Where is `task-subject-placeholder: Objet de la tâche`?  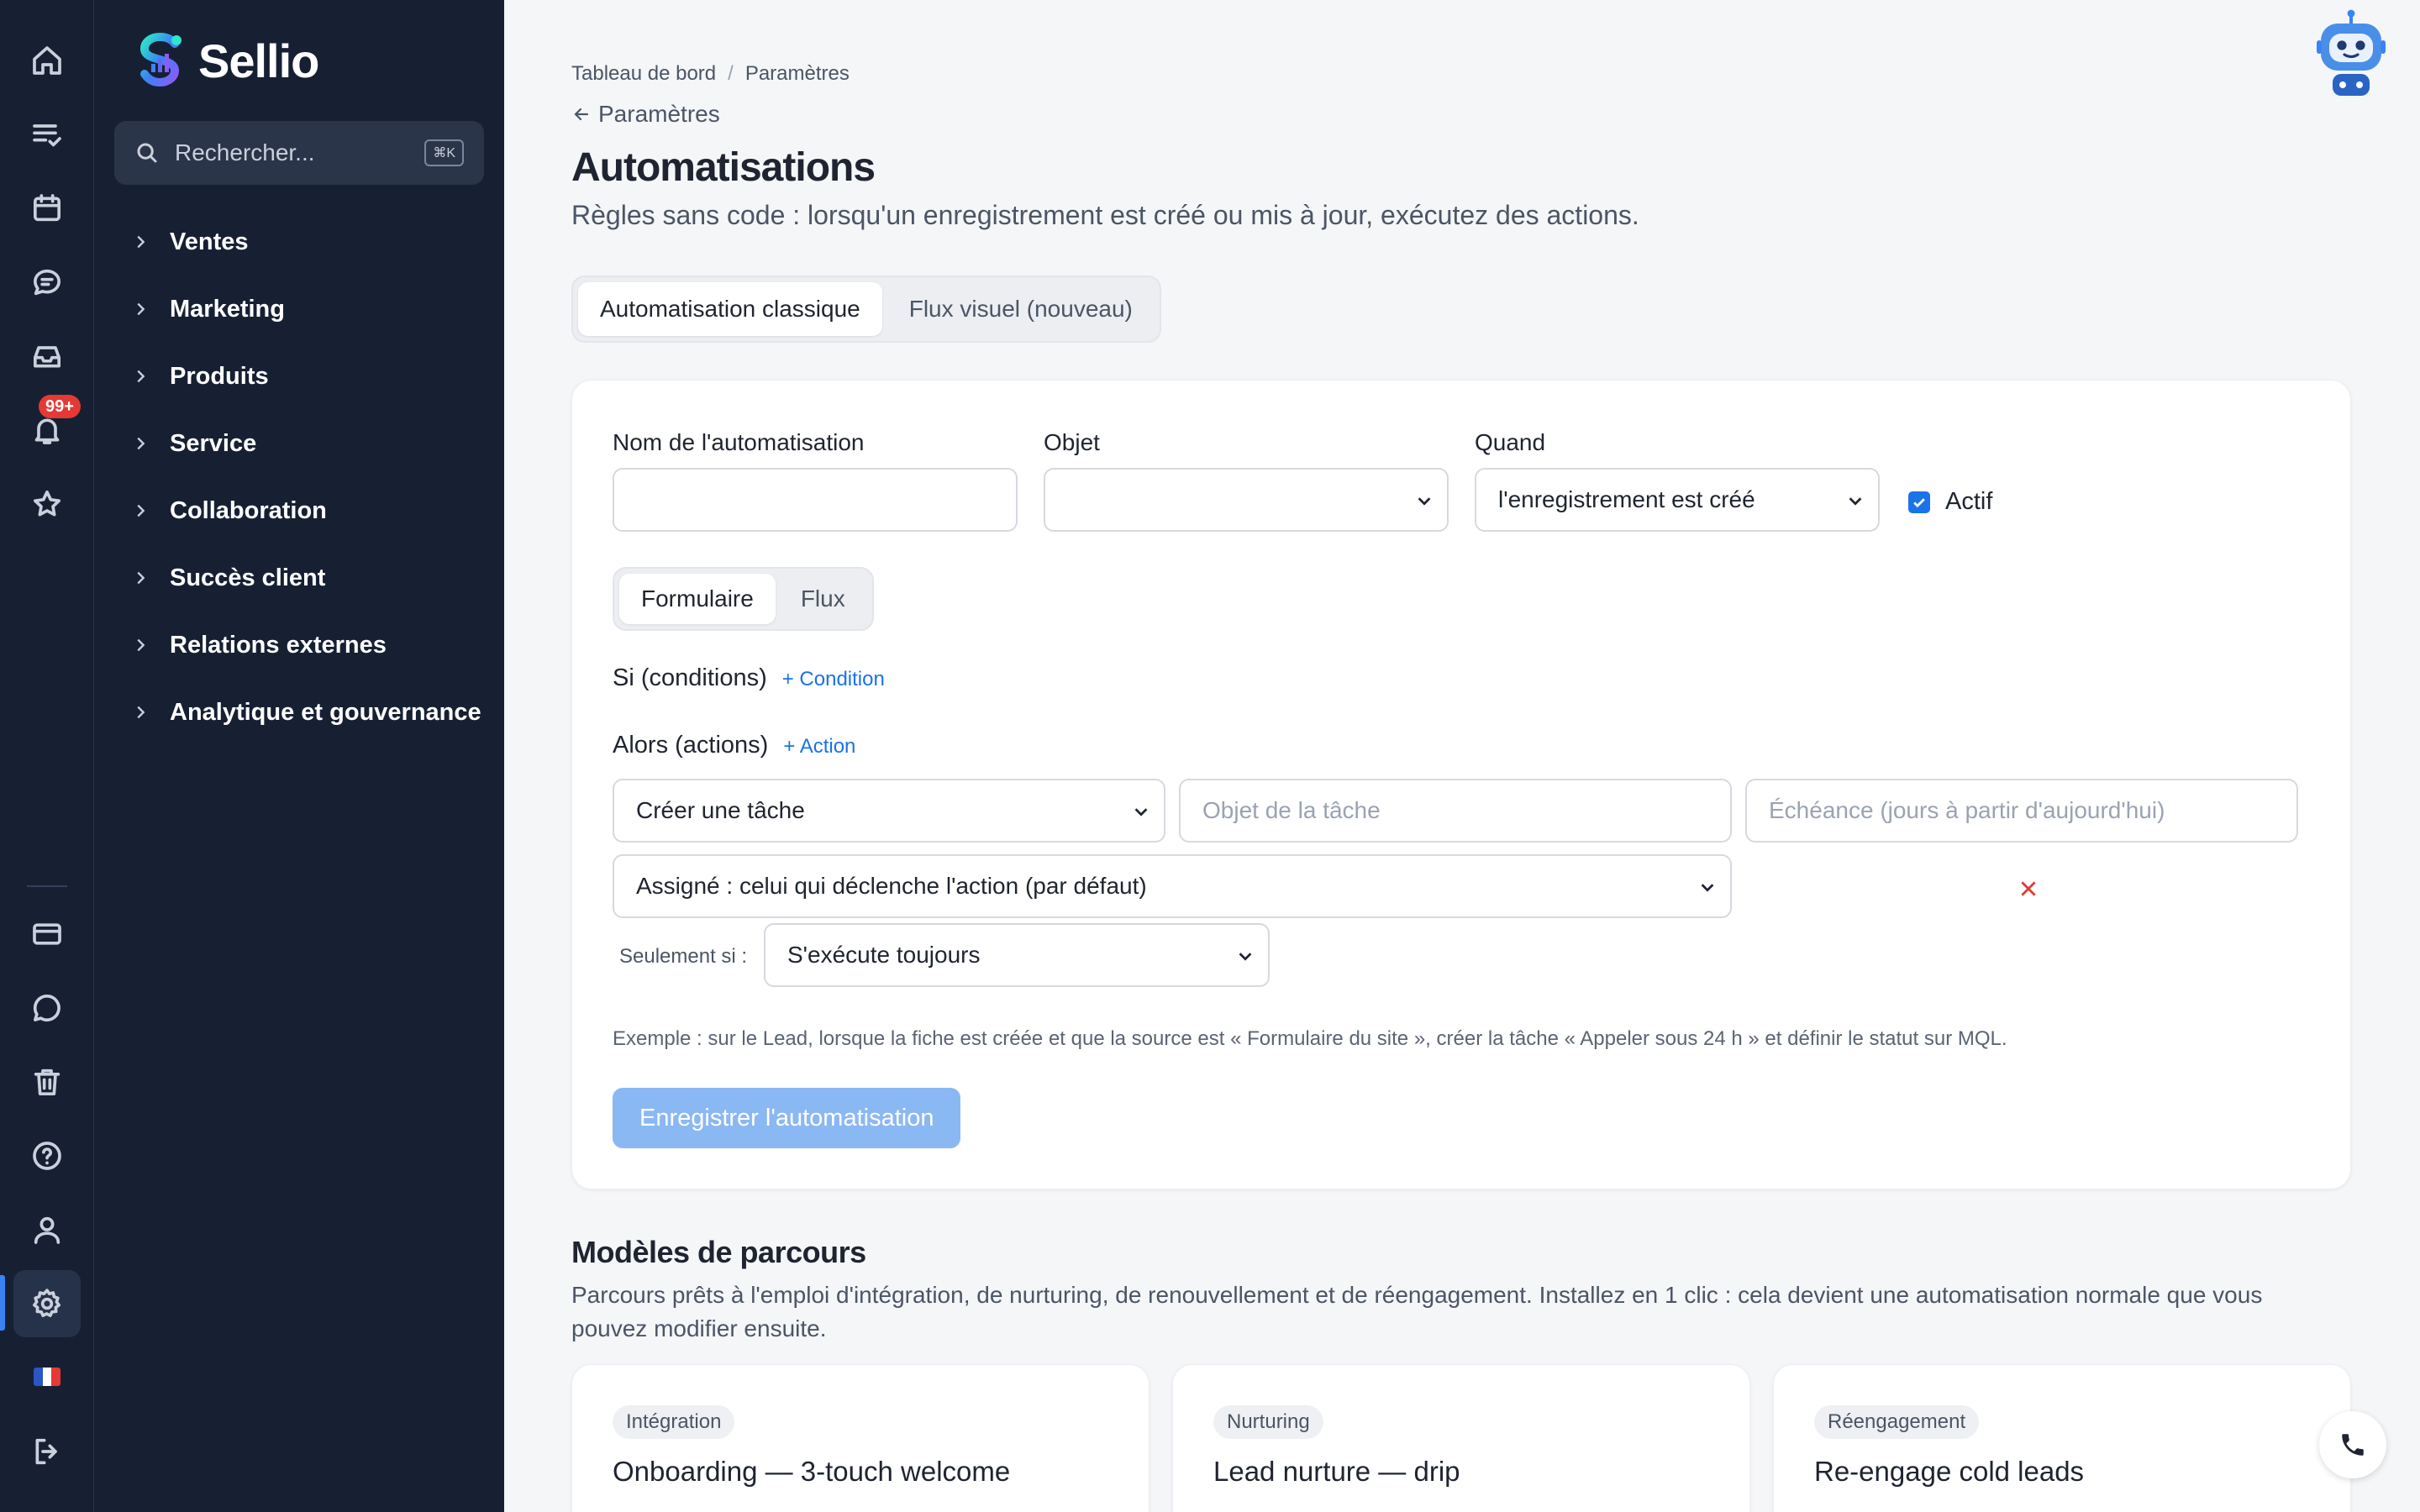 task-subject-placeholder: Objet de la tâche is located at coordinates (1291, 810).